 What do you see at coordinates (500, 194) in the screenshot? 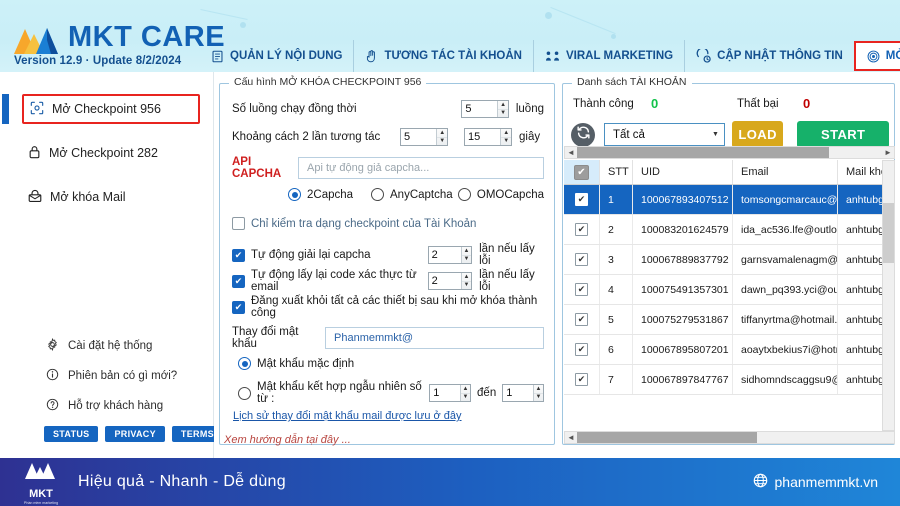
I see `captcha-provider-omocapcha: OMOCapcha` at bounding box center [500, 194].